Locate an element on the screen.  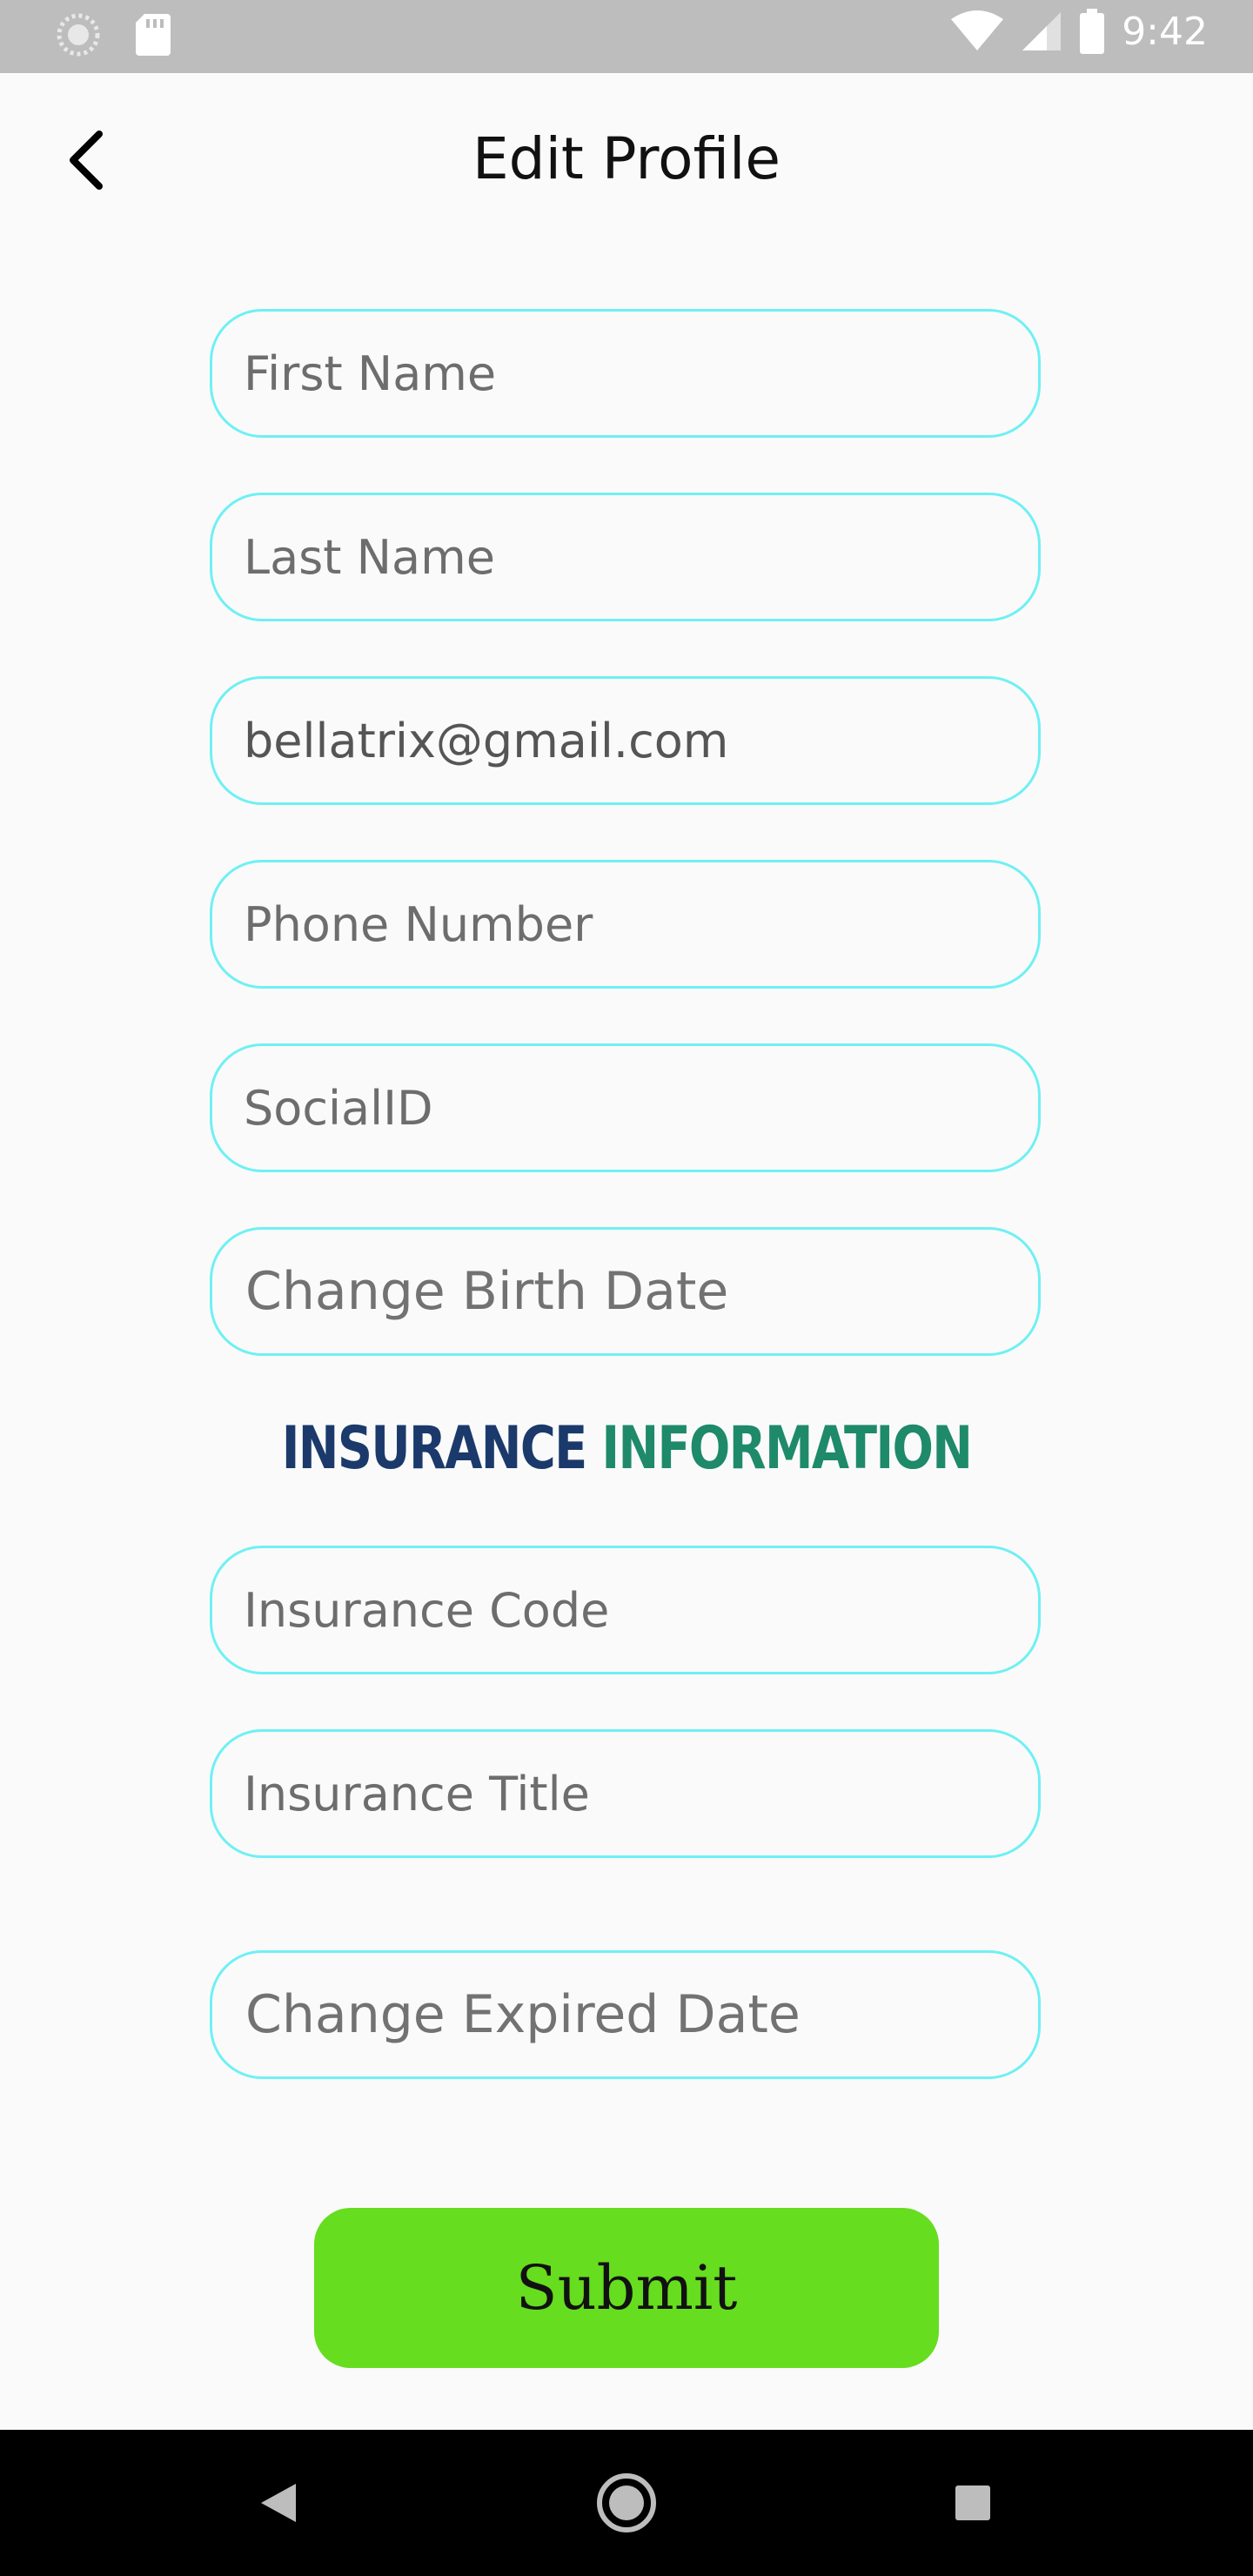
email-input is located at coordinates (625, 741).